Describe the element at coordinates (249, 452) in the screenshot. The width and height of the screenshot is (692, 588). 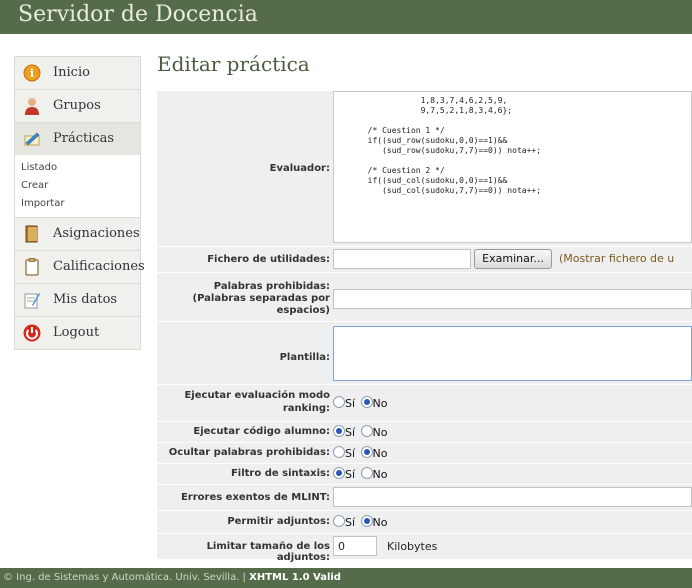
I see `ocultar-label: Ocultar palabras prohibidas:` at that location.